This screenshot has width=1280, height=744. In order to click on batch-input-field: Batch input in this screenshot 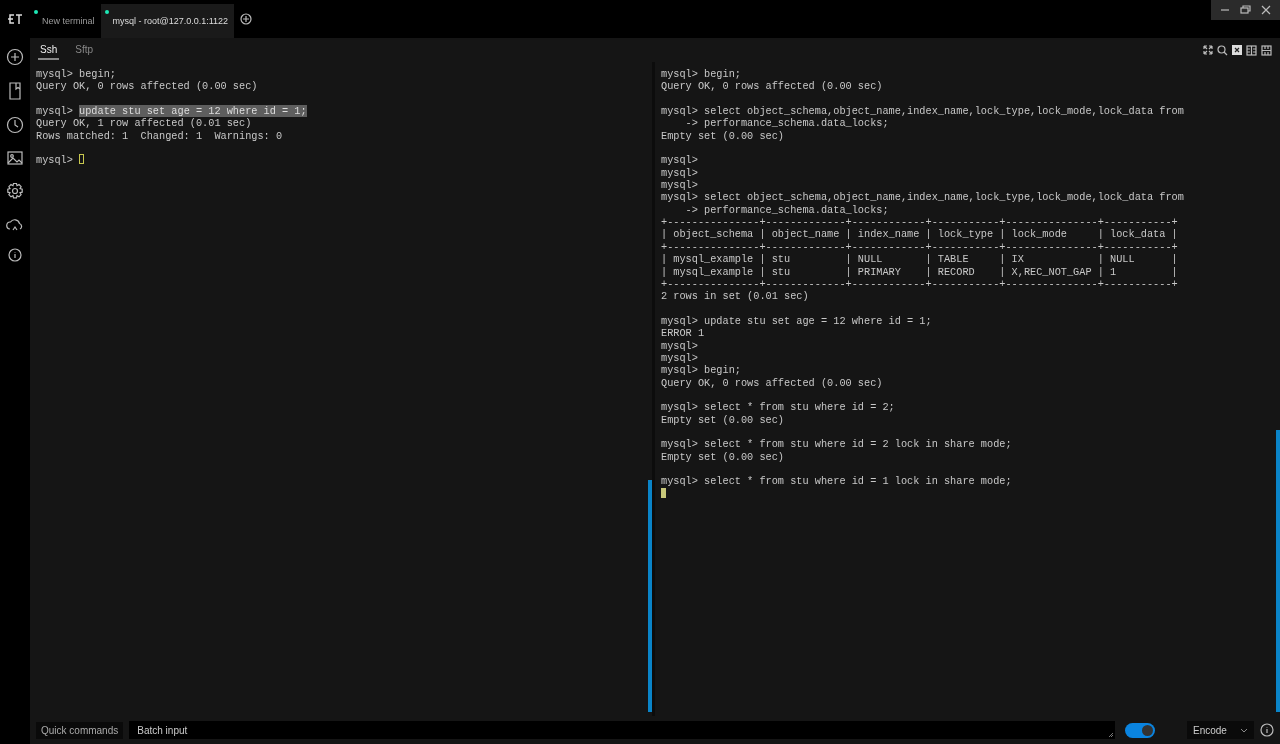, I will do `click(622, 730)`.